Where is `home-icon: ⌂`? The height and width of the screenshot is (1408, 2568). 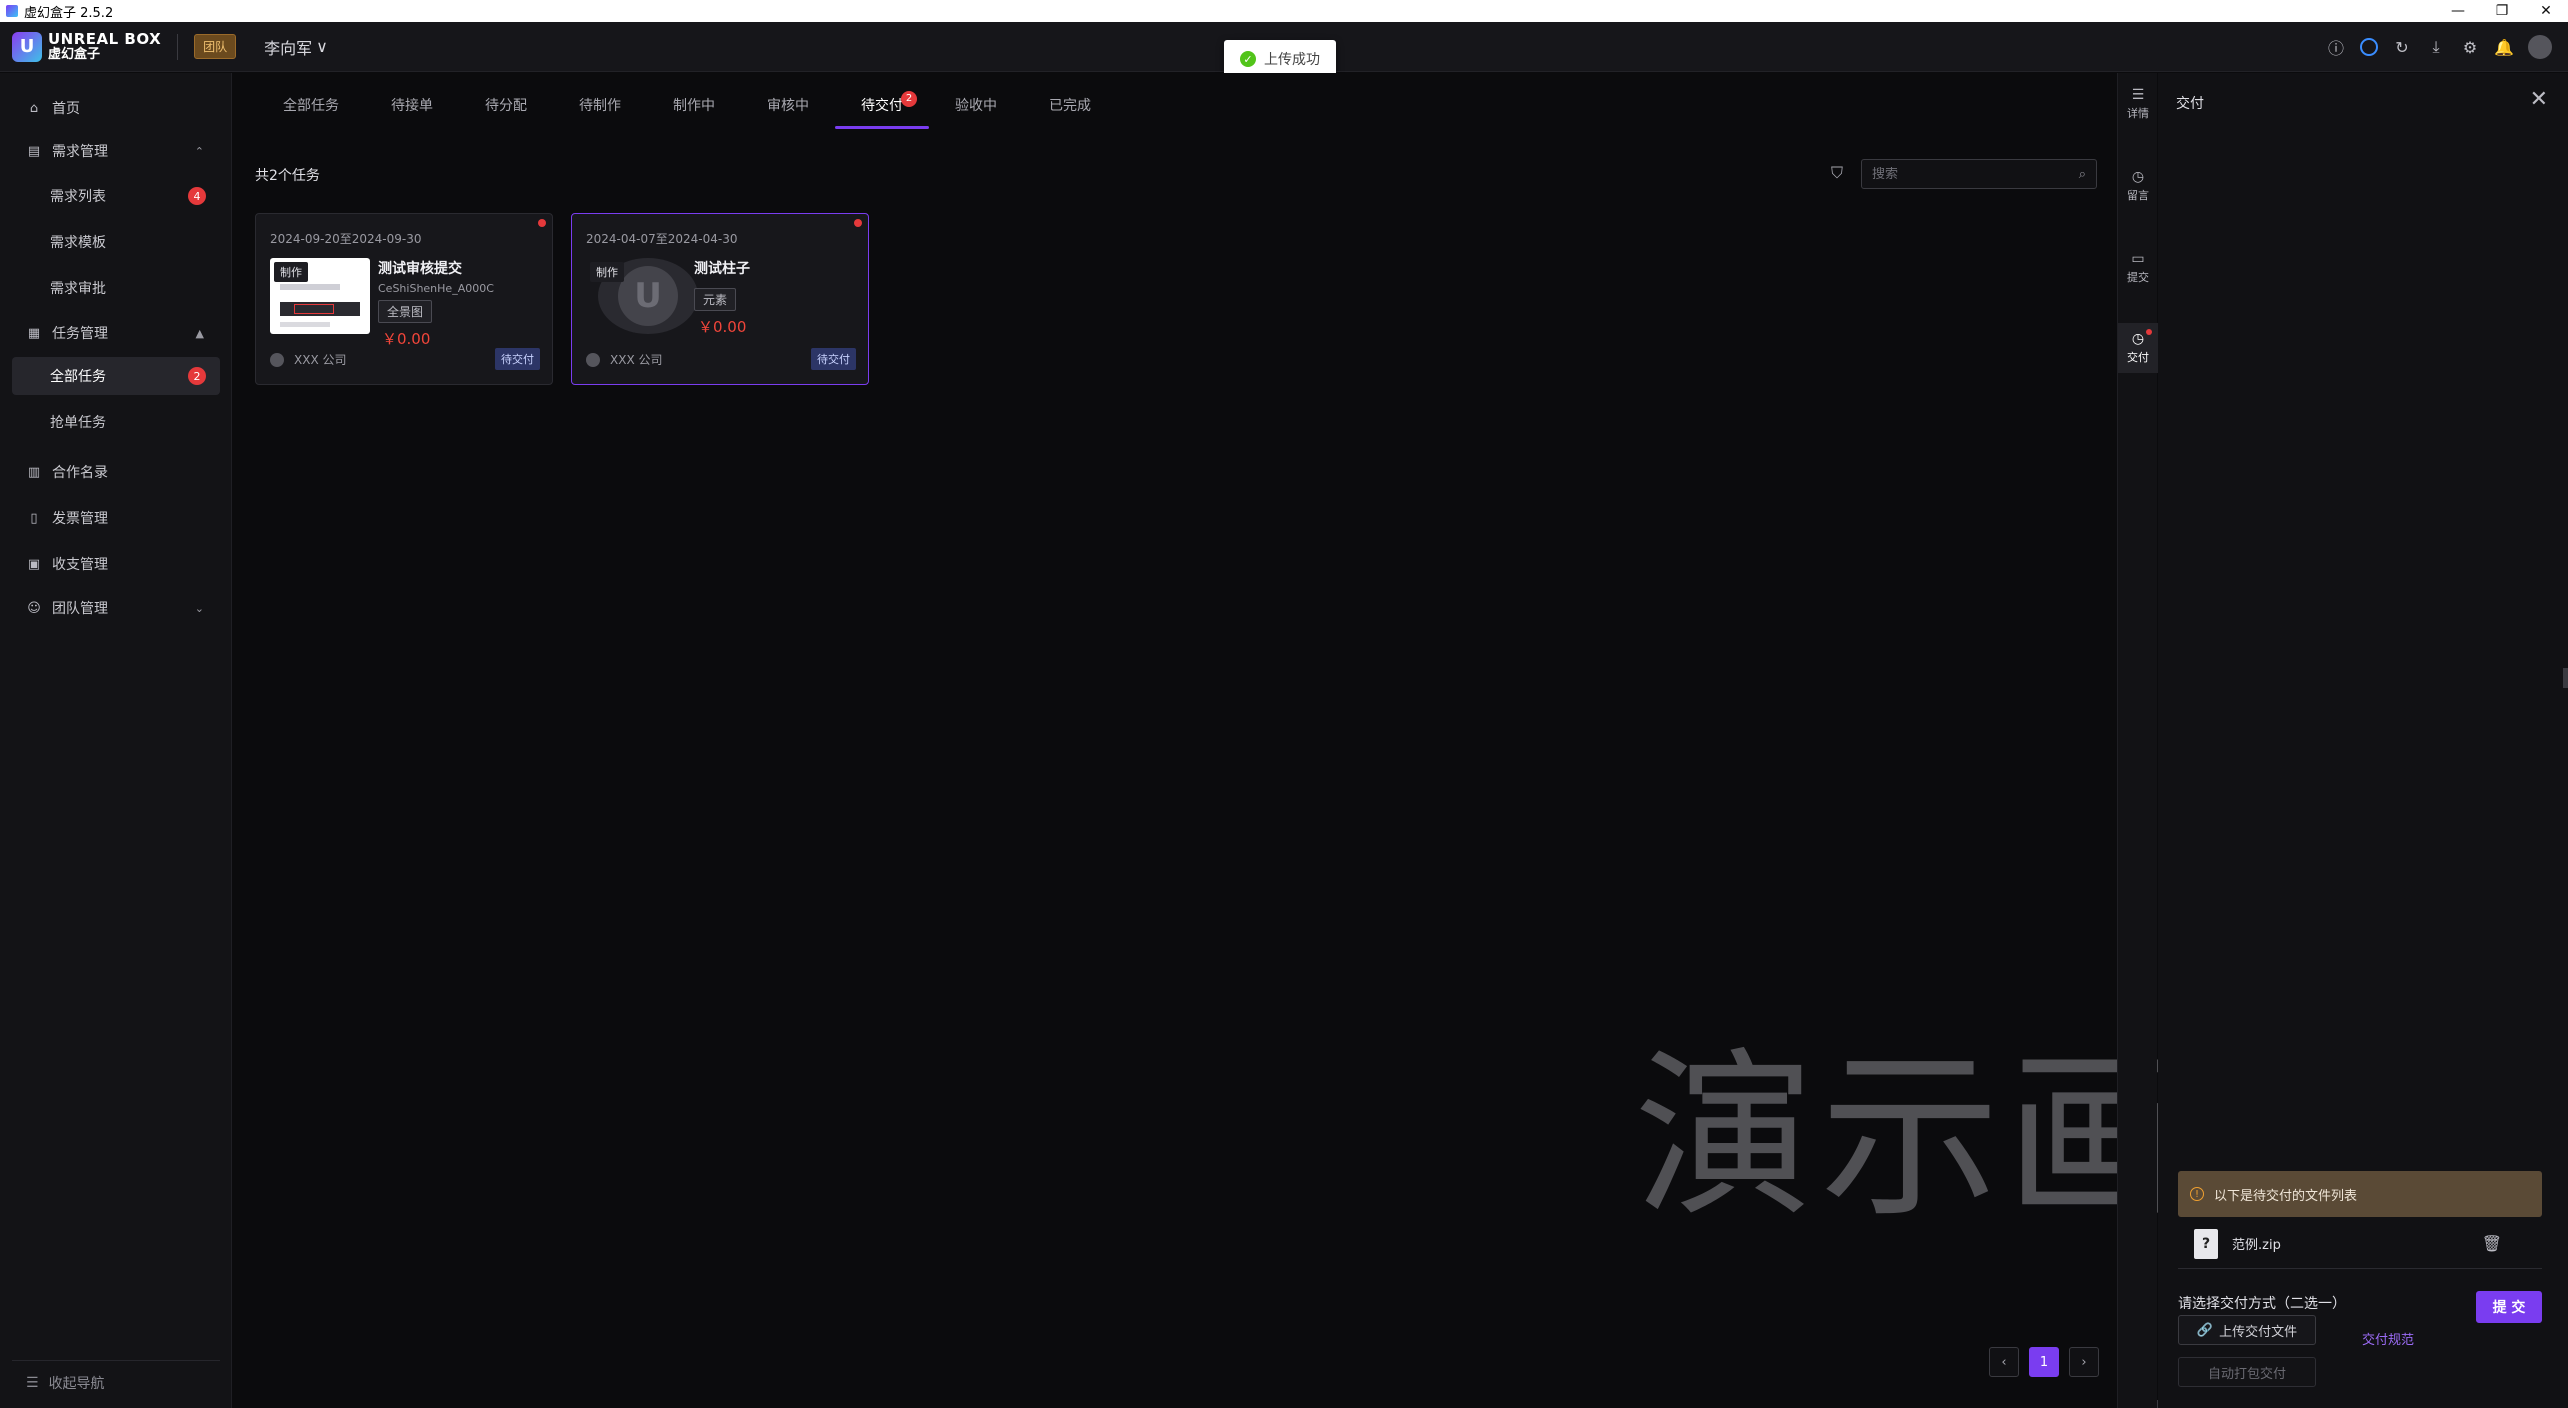 home-icon: ⌂ is located at coordinates (34, 108).